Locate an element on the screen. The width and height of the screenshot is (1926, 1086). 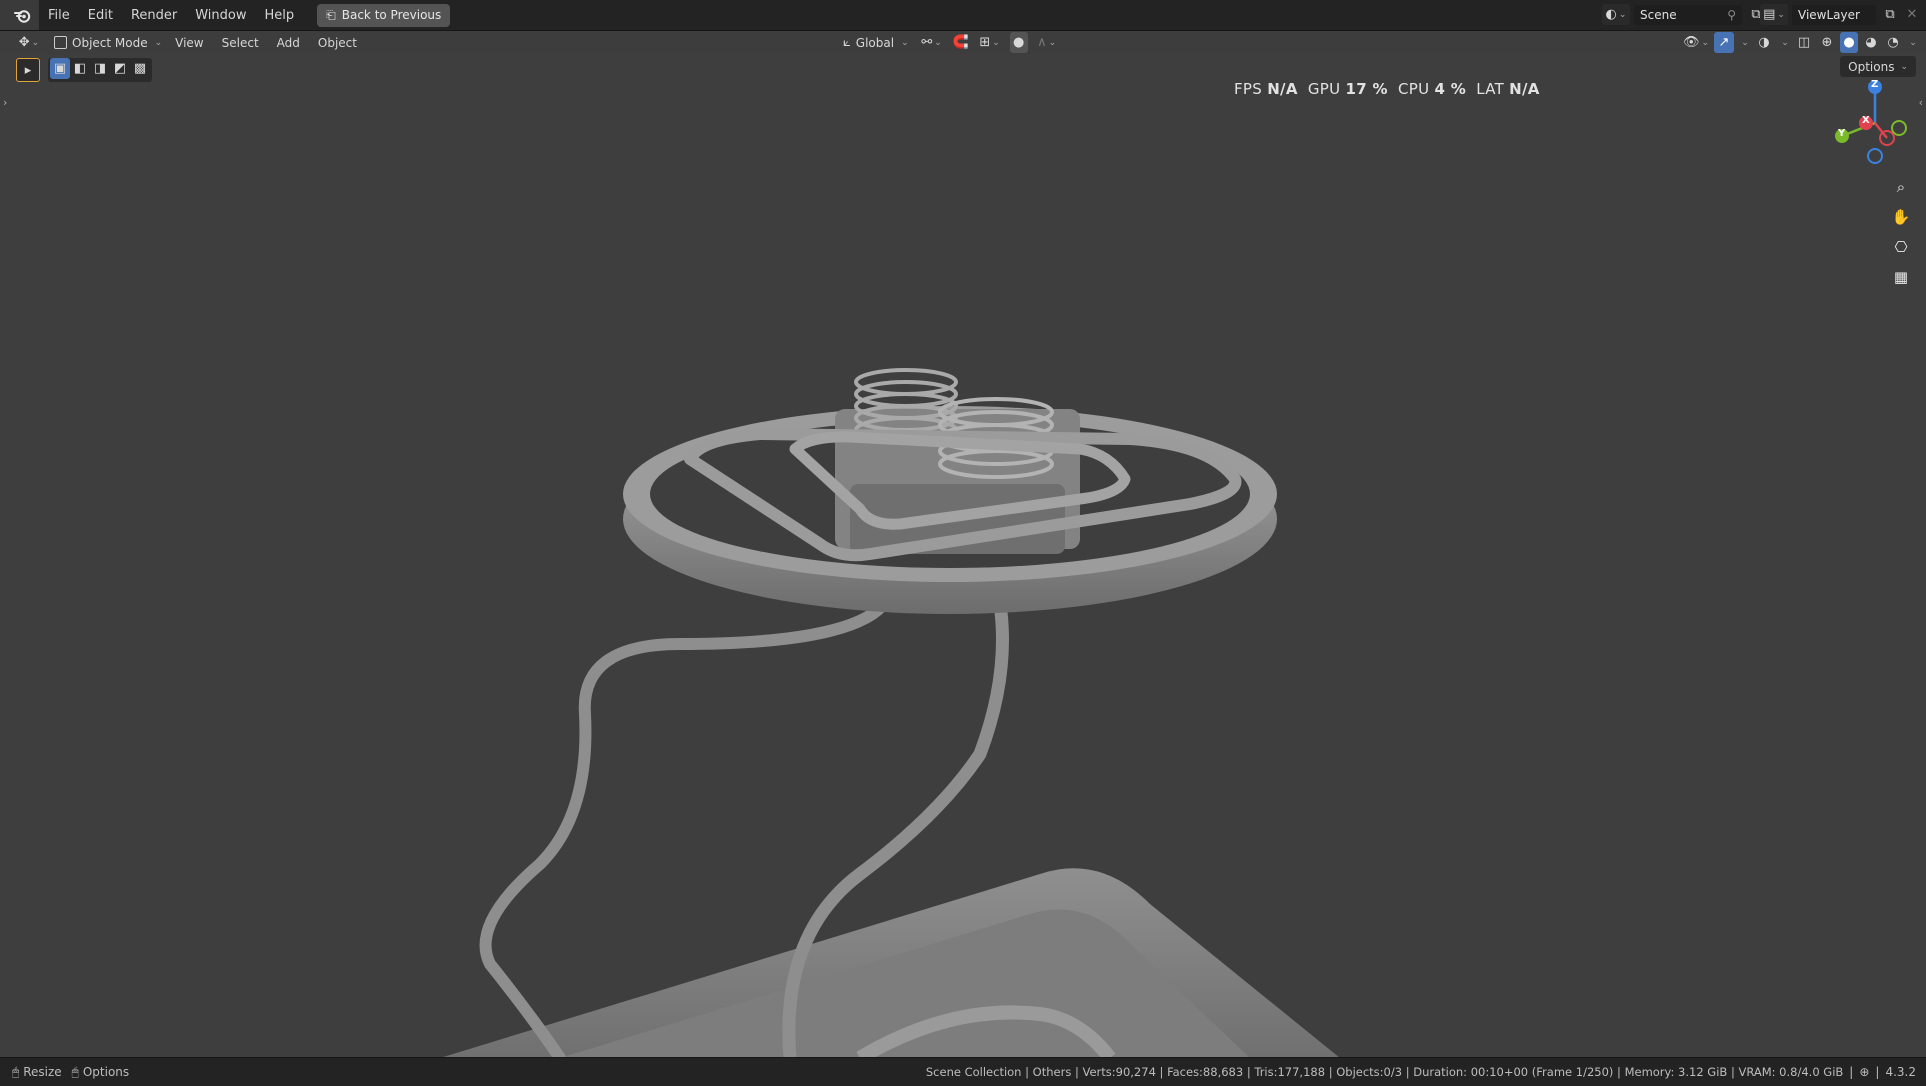
wireframe-shading-icon: ⊕ is located at coordinates (1827, 42).